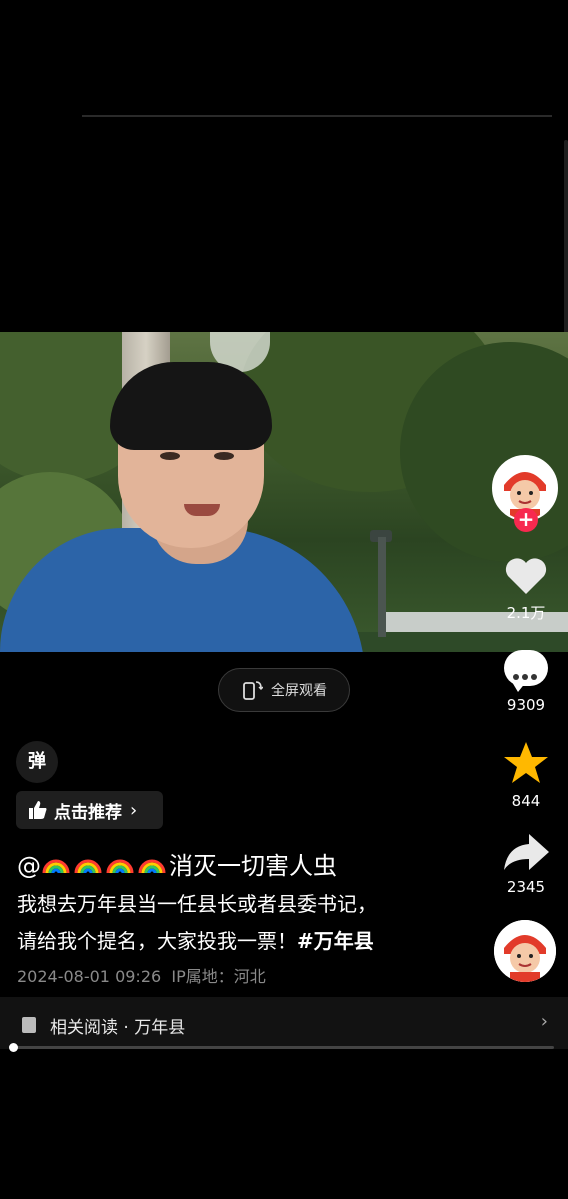 The image size is (568, 1199). Describe the element at coordinates (526, 576) in the screenshot. I see `heart-icon` at that location.